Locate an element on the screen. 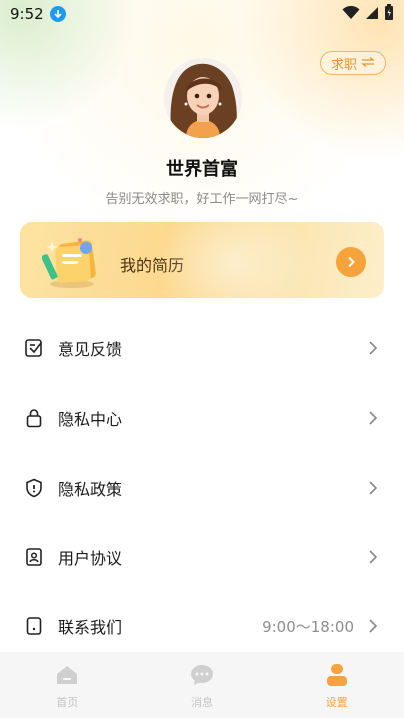  menu-item-privacy-center: 隐私中心 is located at coordinates (202, 418).